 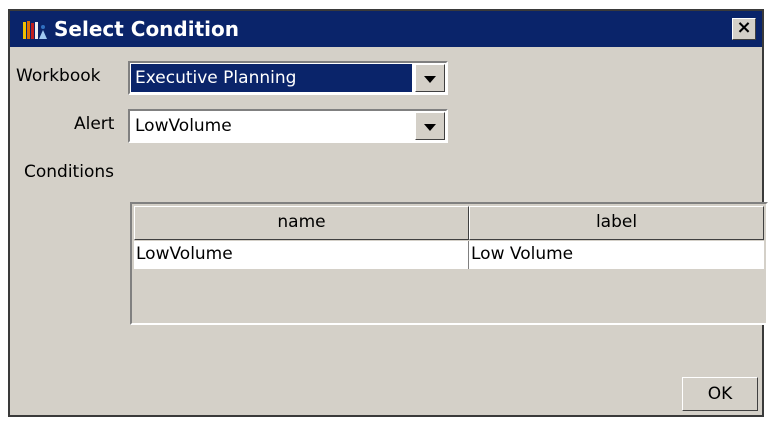 What do you see at coordinates (146, 29) in the screenshot?
I see `dialog-title: Select Condition` at bounding box center [146, 29].